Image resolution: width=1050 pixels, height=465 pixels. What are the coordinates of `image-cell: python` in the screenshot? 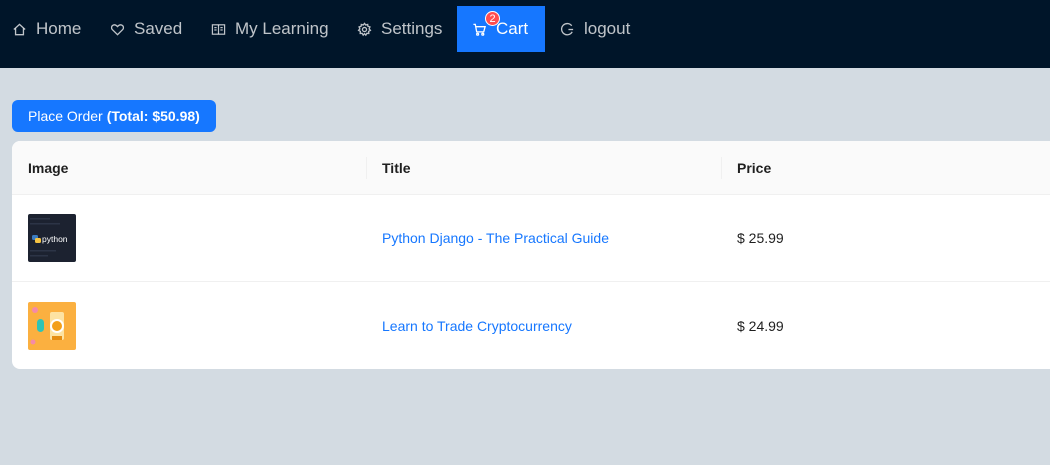 It's located at (189, 238).